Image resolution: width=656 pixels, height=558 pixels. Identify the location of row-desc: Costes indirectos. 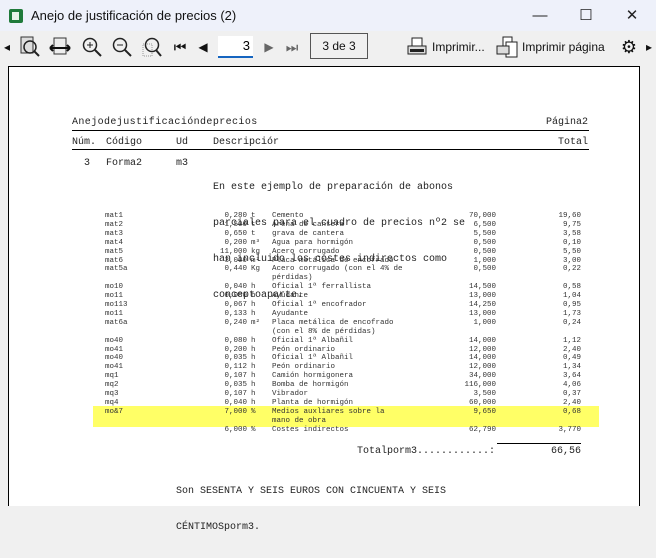
(310, 429).